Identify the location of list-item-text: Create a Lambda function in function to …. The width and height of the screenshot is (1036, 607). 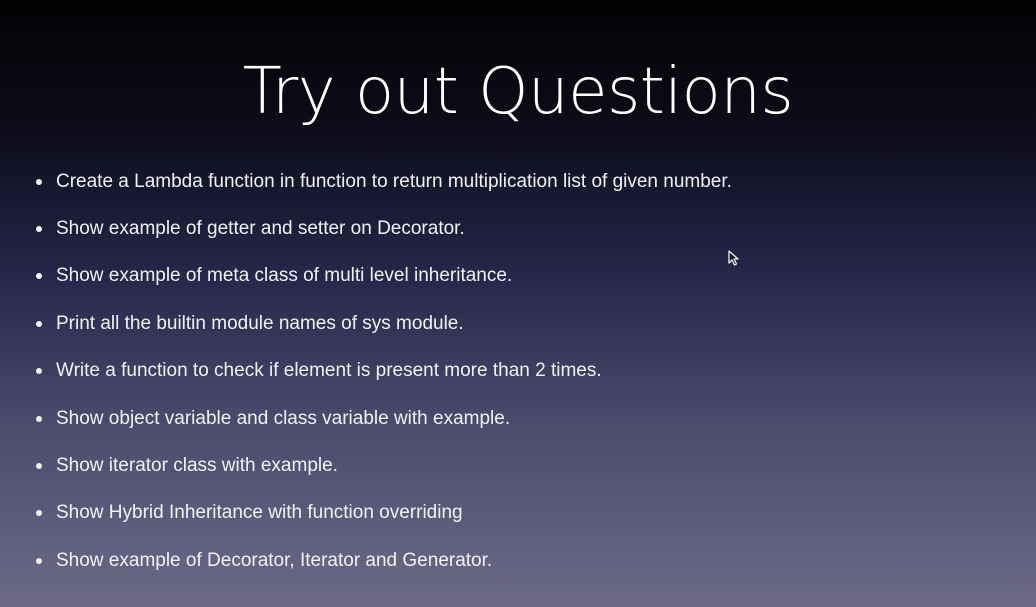
(394, 181).